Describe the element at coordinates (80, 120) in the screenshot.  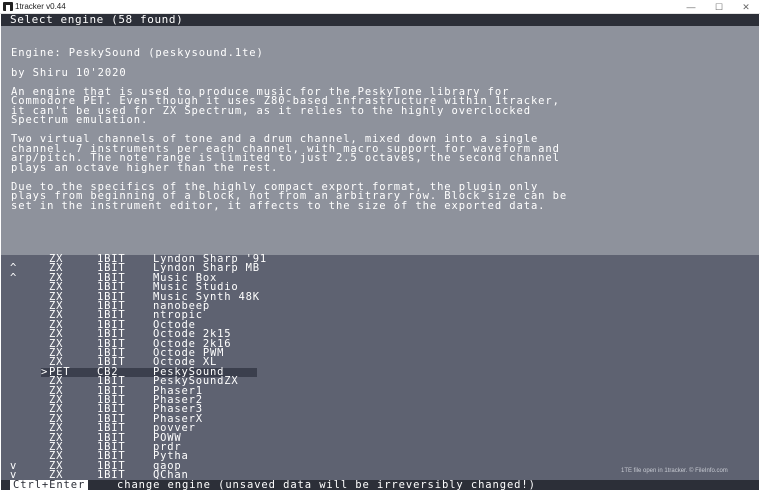
I see `description-line: Spectrum emulation.` at that location.